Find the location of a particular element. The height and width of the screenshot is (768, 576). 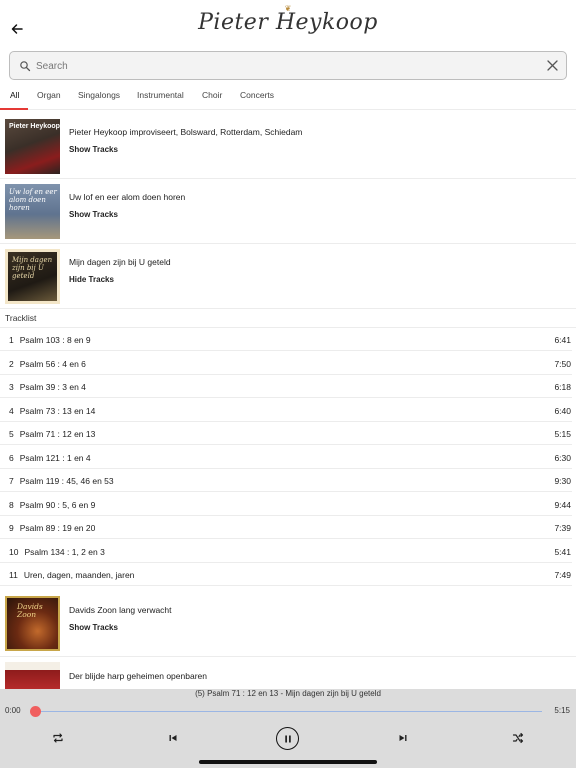

track-title: Psalm 56 : 4 en 6 is located at coordinates (52, 363).